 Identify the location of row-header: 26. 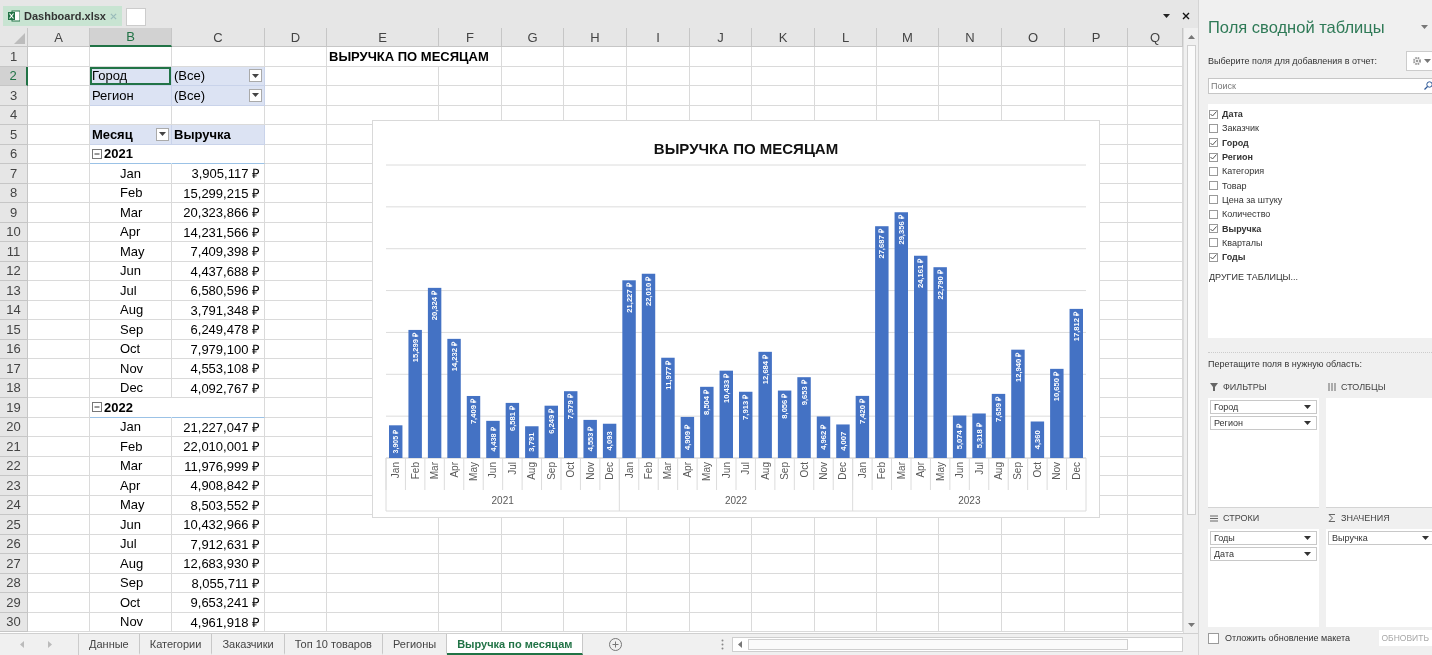
(14, 544).